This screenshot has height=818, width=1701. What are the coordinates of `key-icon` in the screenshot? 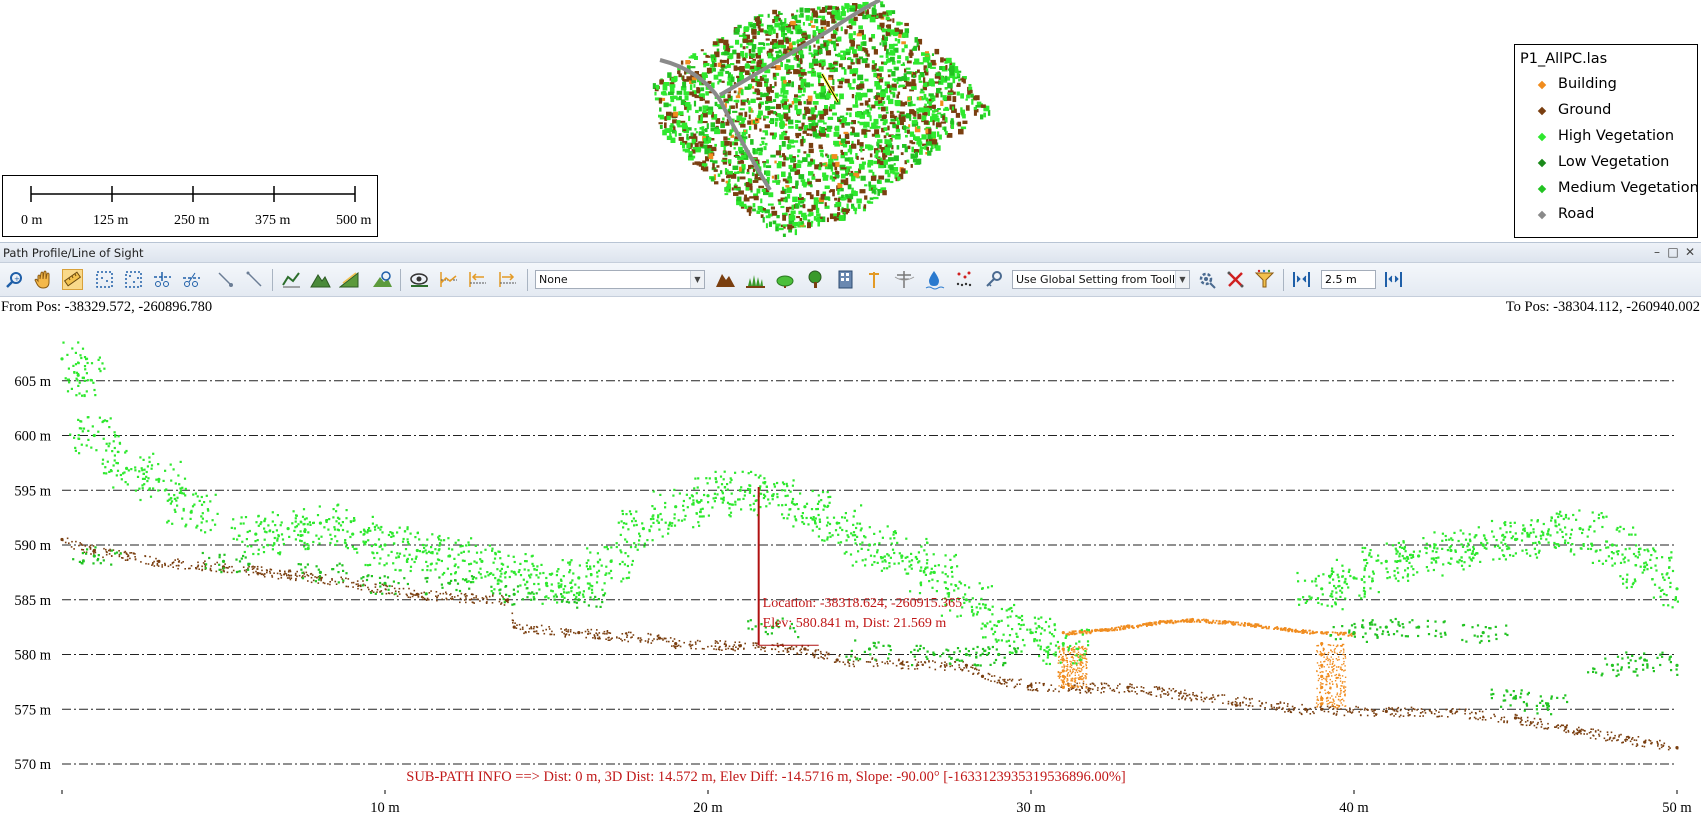 It's located at (994, 279).